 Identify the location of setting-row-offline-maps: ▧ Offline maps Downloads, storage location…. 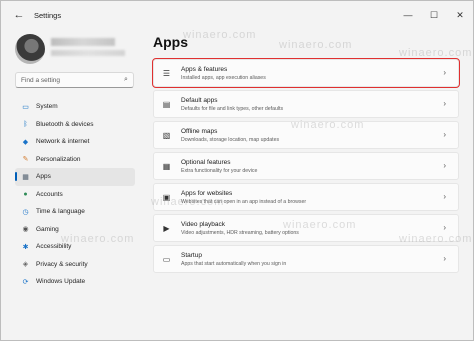
(306, 135).